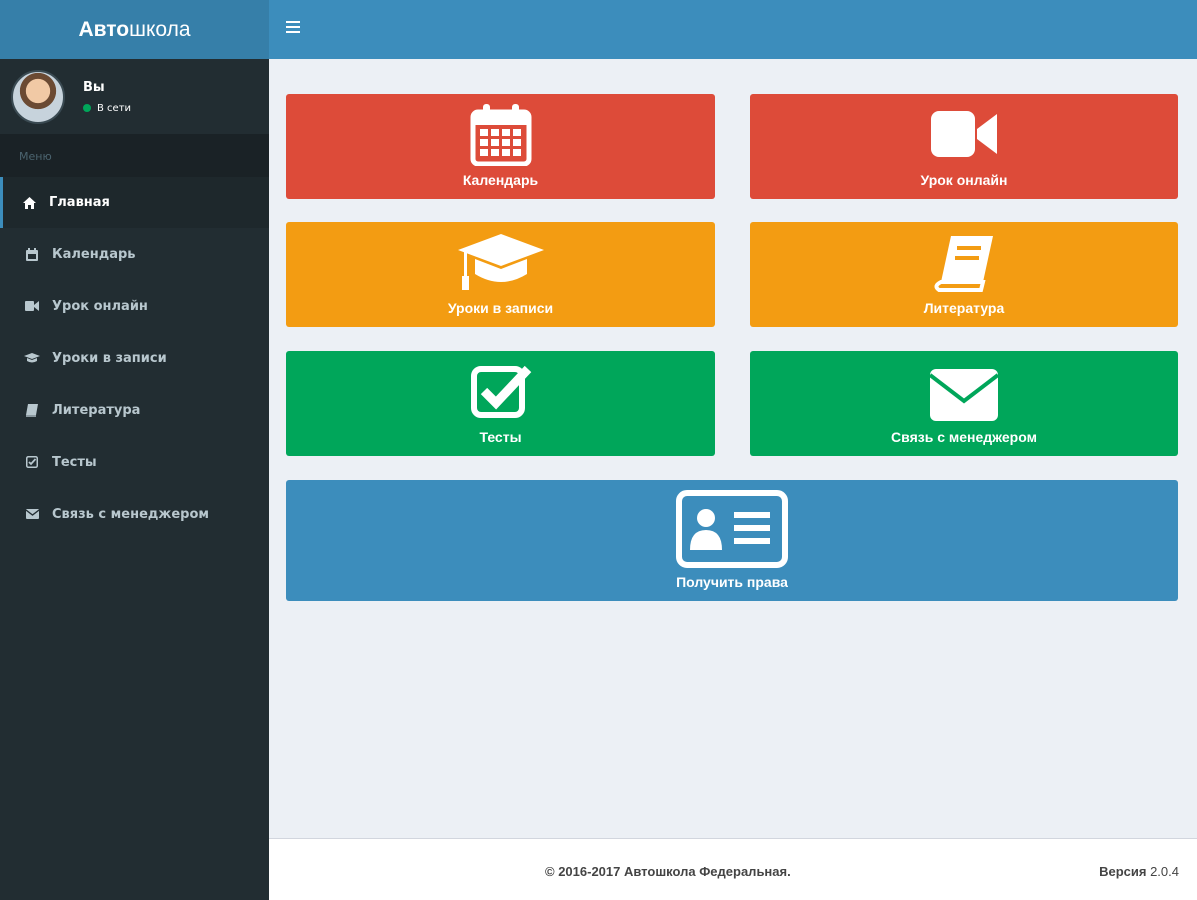 This screenshot has width=1197, height=900. What do you see at coordinates (732, 582) in the screenshot?
I see `tile-label: Получить права` at bounding box center [732, 582].